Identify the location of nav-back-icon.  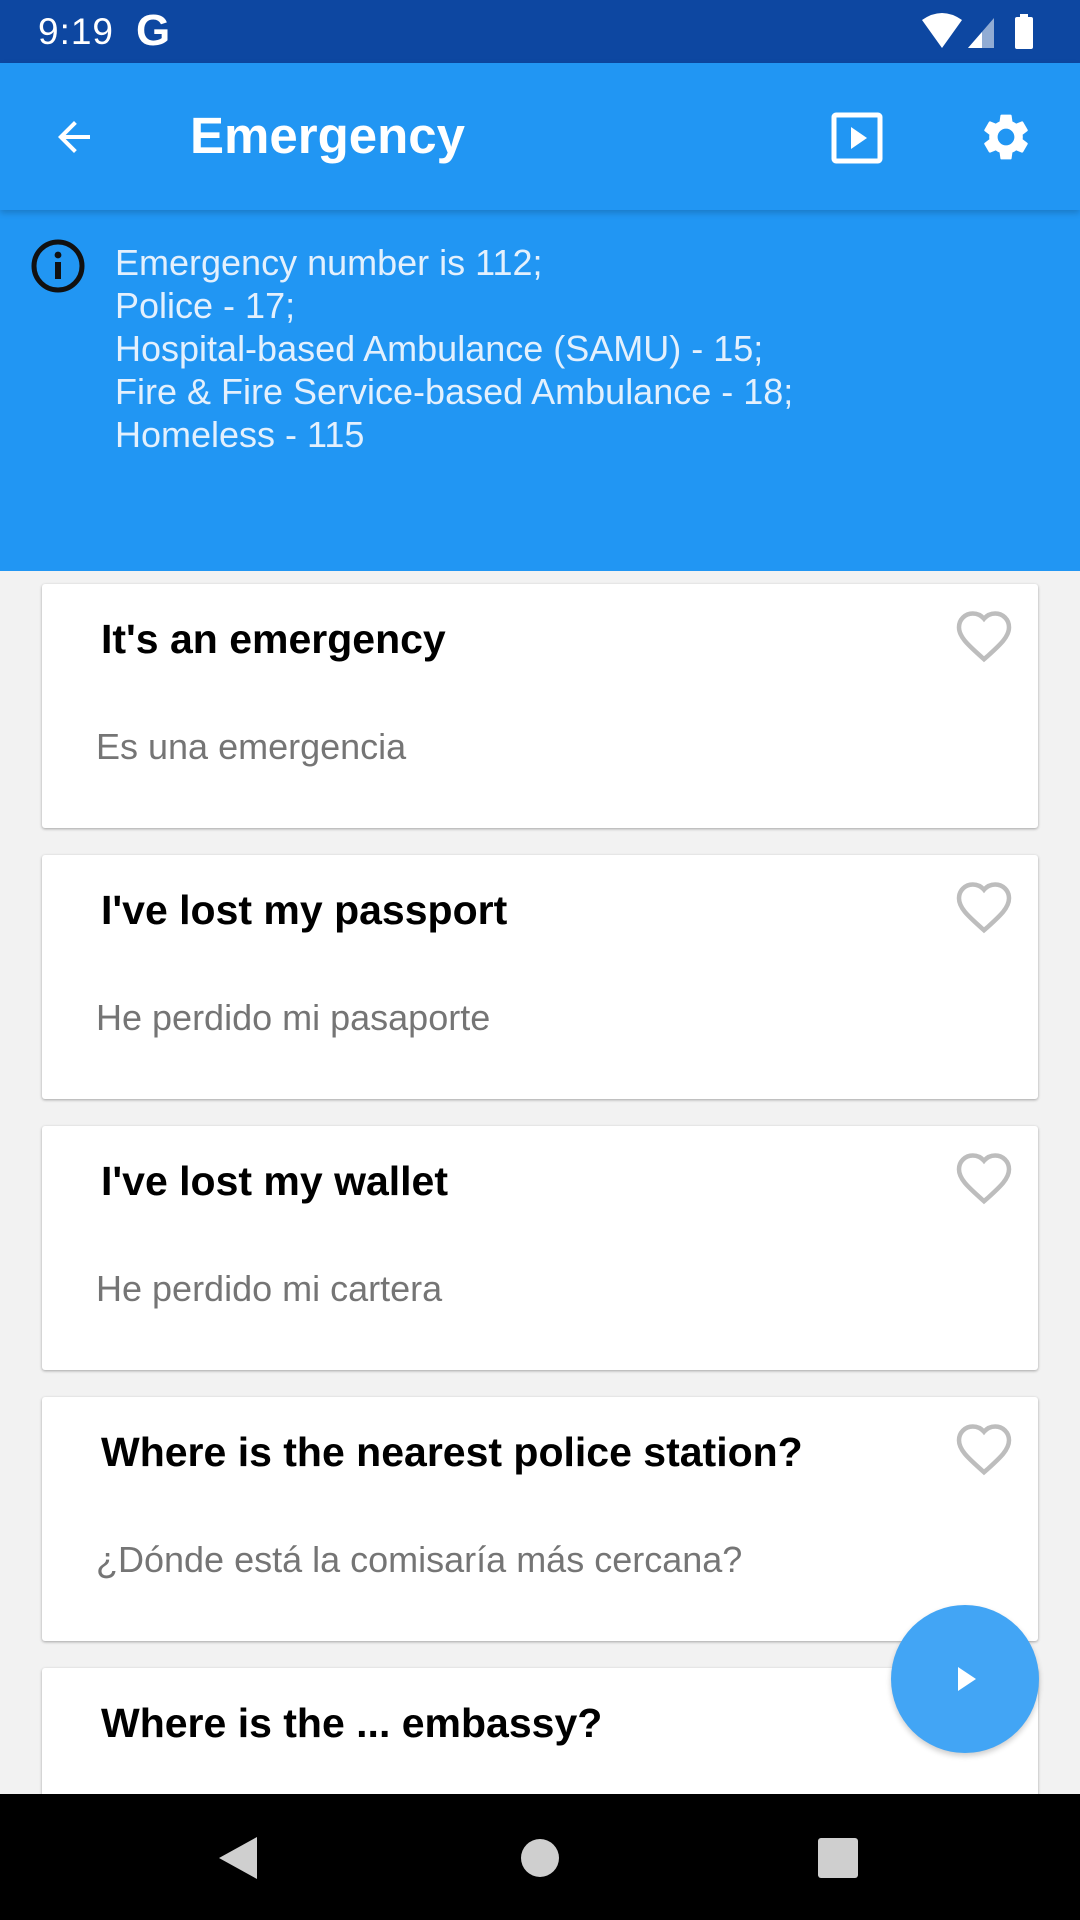
(238, 1858).